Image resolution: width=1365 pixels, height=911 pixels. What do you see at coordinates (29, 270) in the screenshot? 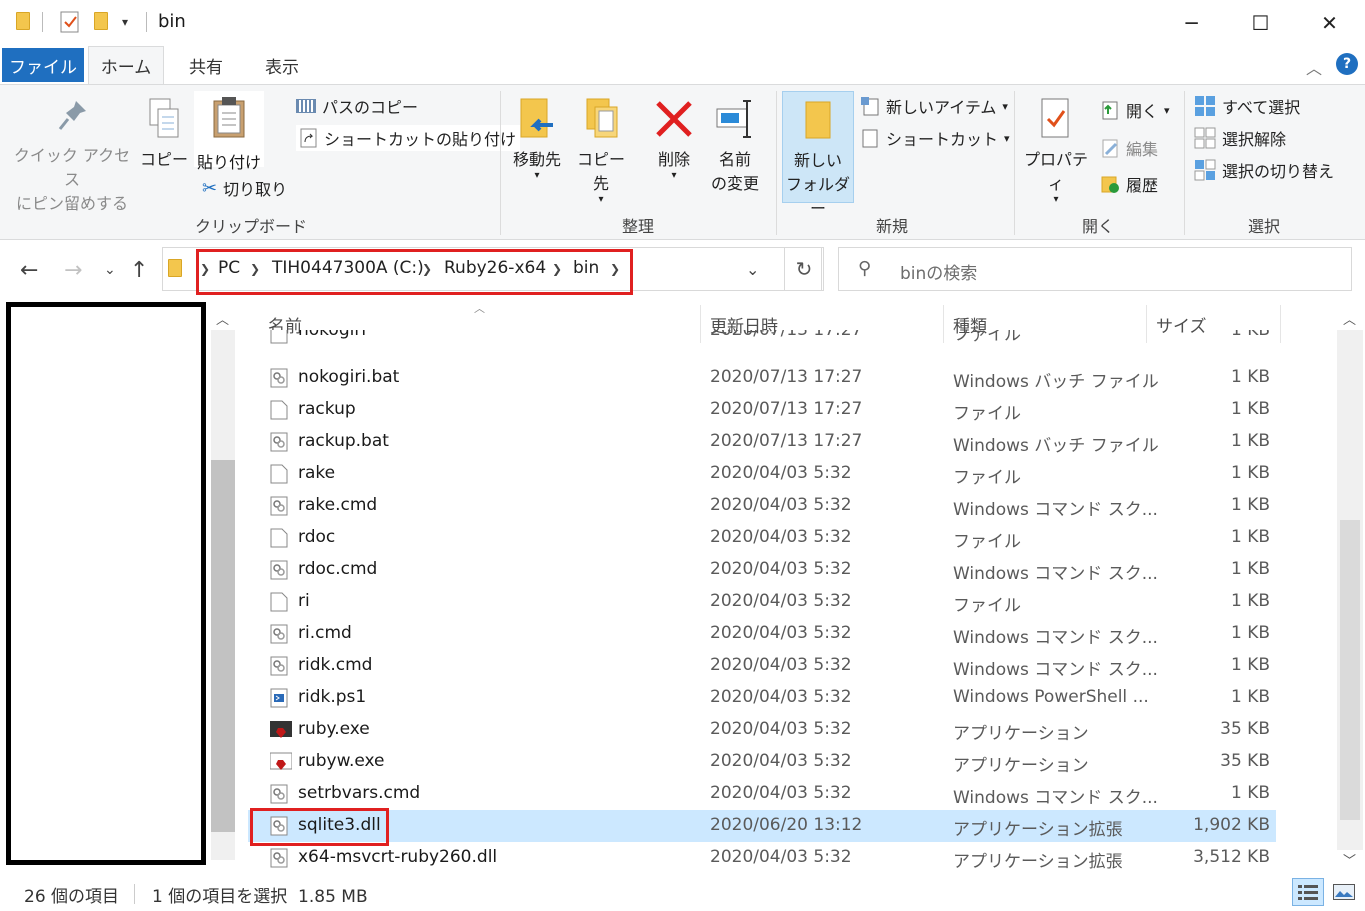
I see `back-icon: ←` at bounding box center [29, 270].